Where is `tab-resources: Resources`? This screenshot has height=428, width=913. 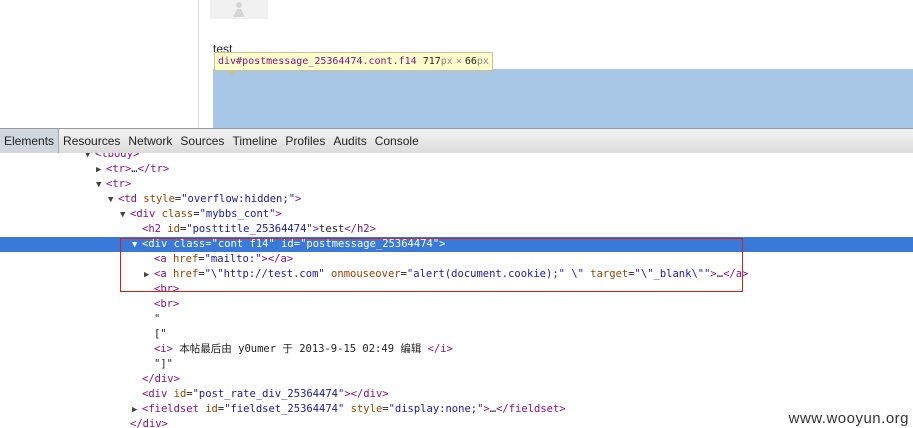
tab-resources: Resources is located at coordinates (91, 141).